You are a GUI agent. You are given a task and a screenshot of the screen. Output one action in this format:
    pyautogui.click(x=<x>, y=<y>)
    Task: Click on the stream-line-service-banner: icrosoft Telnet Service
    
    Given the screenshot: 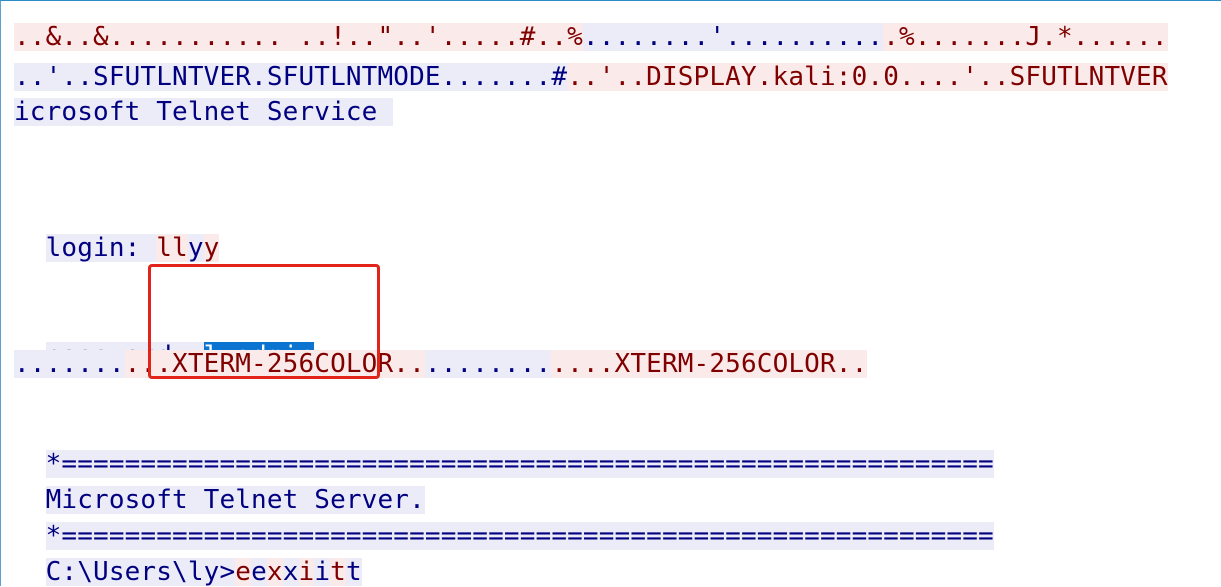 What is the action you would take?
    pyautogui.click(x=204, y=112)
    